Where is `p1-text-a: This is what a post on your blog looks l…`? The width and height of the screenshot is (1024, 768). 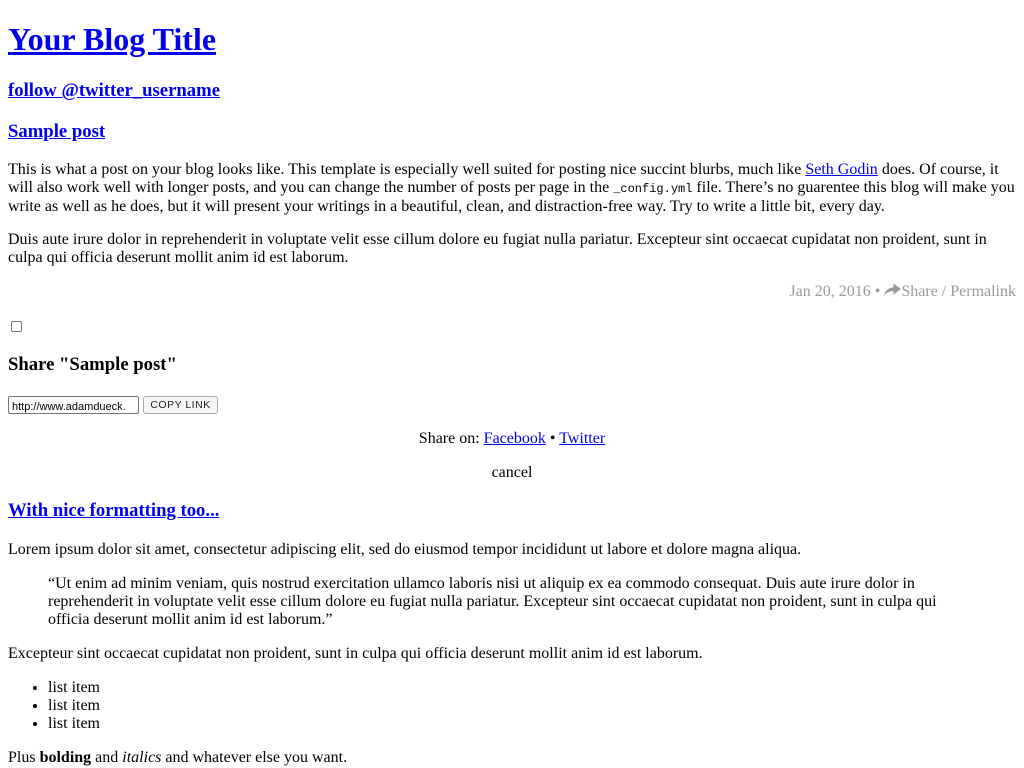
p1-text-a: This is what a post on your blog looks l… is located at coordinates (407, 169).